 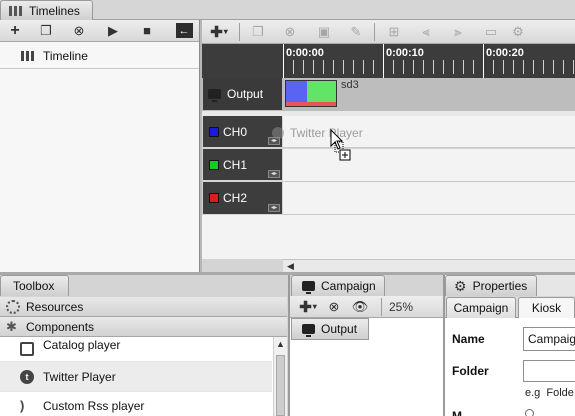 I want to click on align-right-icon: ⫸, so click(x=458, y=31).